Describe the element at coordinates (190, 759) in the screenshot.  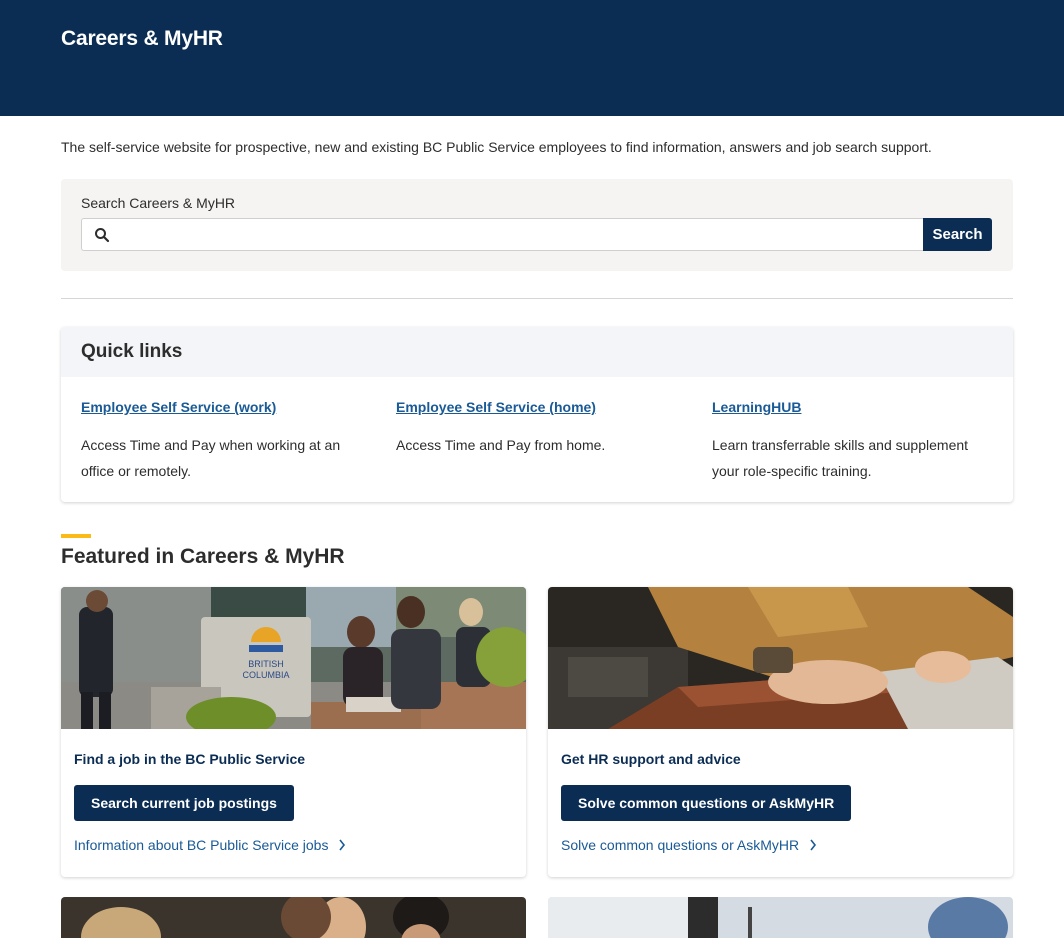
I see `featured-card-title: Find a job in the BC Public Service` at that location.